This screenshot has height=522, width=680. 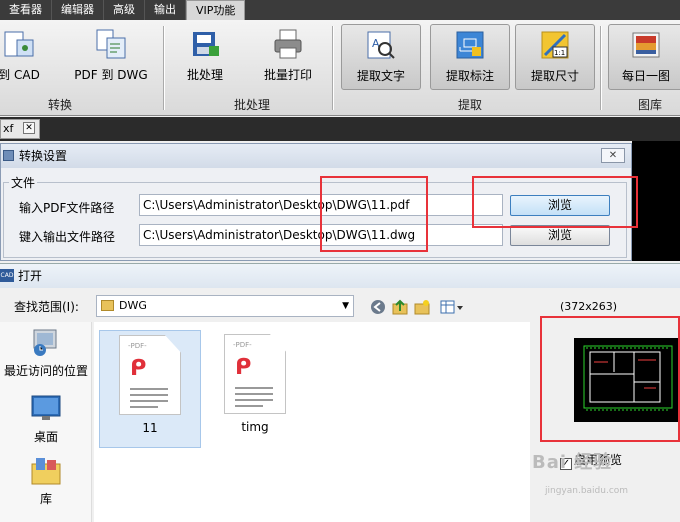 I want to click on recent-places-icon, so click(x=46, y=343).